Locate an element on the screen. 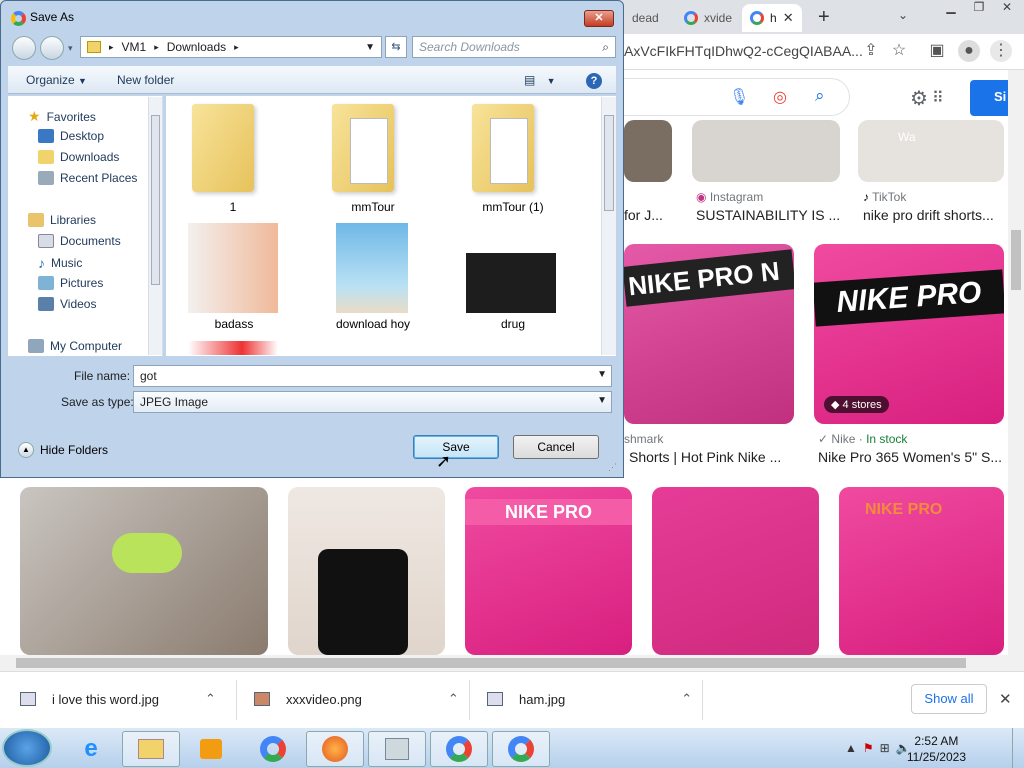  nav-music: ♪ Music is located at coordinates (60, 263).